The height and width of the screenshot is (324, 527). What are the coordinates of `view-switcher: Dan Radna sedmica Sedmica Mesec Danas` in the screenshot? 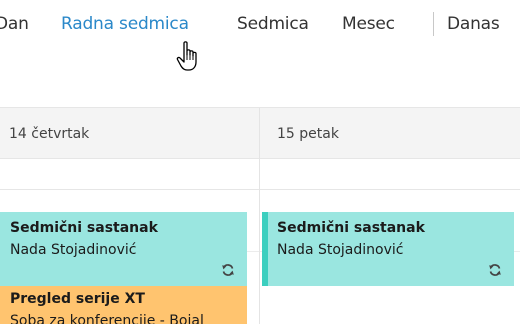 It's located at (263, 20).